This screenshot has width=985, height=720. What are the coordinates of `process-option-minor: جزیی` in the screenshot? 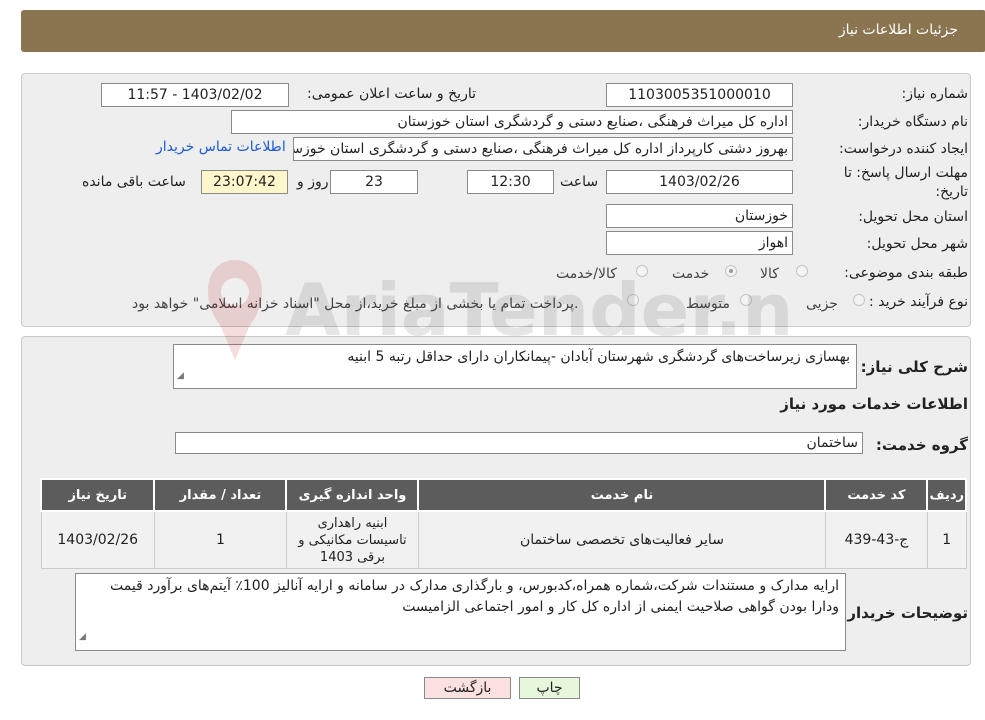 It's located at (822, 304).